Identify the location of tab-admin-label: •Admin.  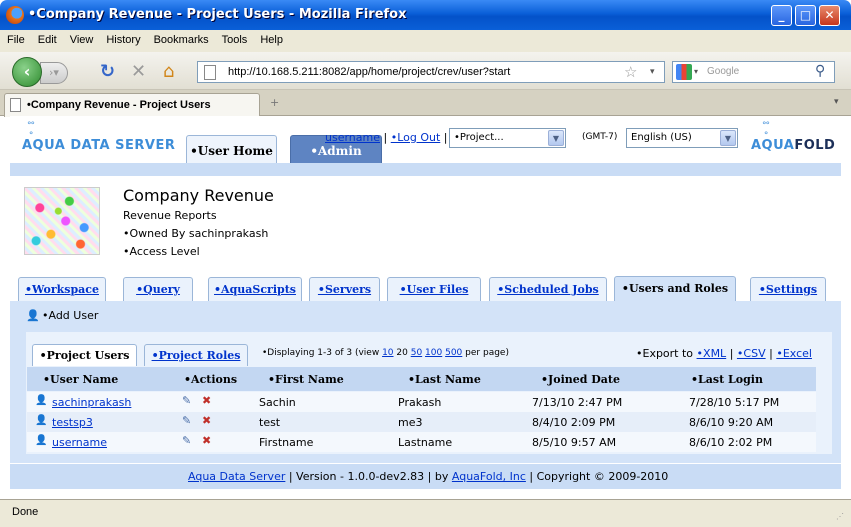
(336, 151).